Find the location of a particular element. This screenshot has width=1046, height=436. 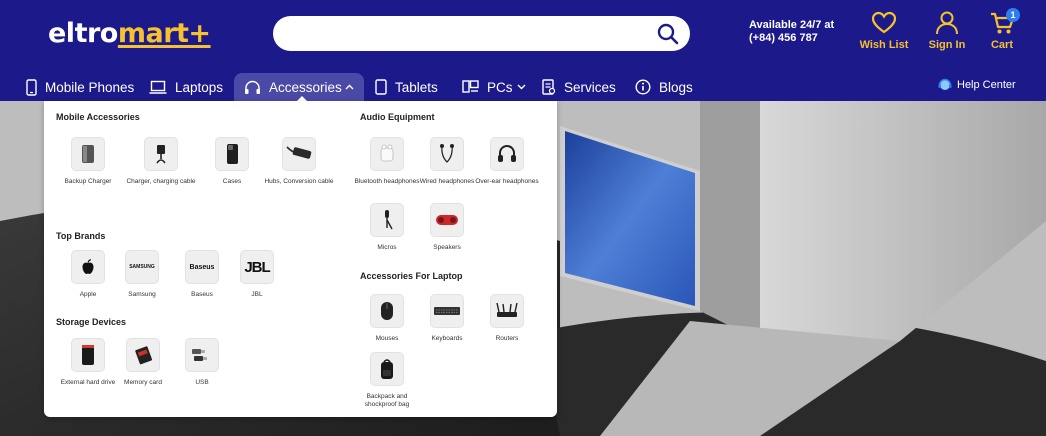

hard-drive-icon is located at coordinates (88, 355).